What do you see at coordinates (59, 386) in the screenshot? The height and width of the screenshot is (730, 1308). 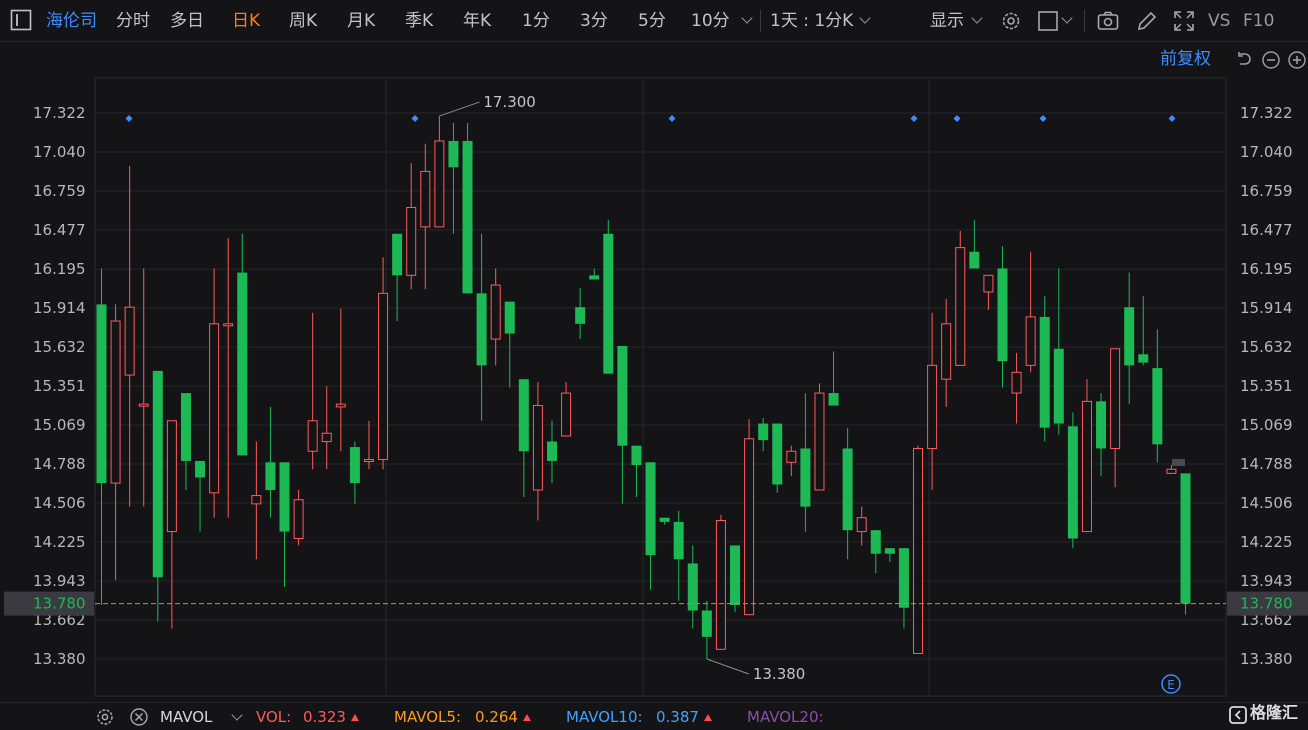 I see `y-tick-left: 15.351` at bounding box center [59, 386].